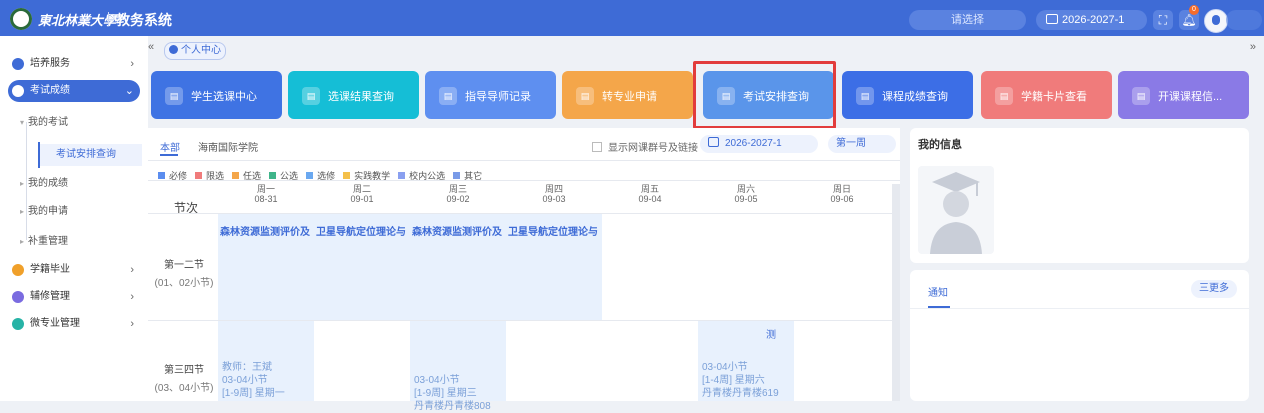 The image size is (1264, 413). I want to click on term-selector: 2026-2027-1, so click(1091, 20).